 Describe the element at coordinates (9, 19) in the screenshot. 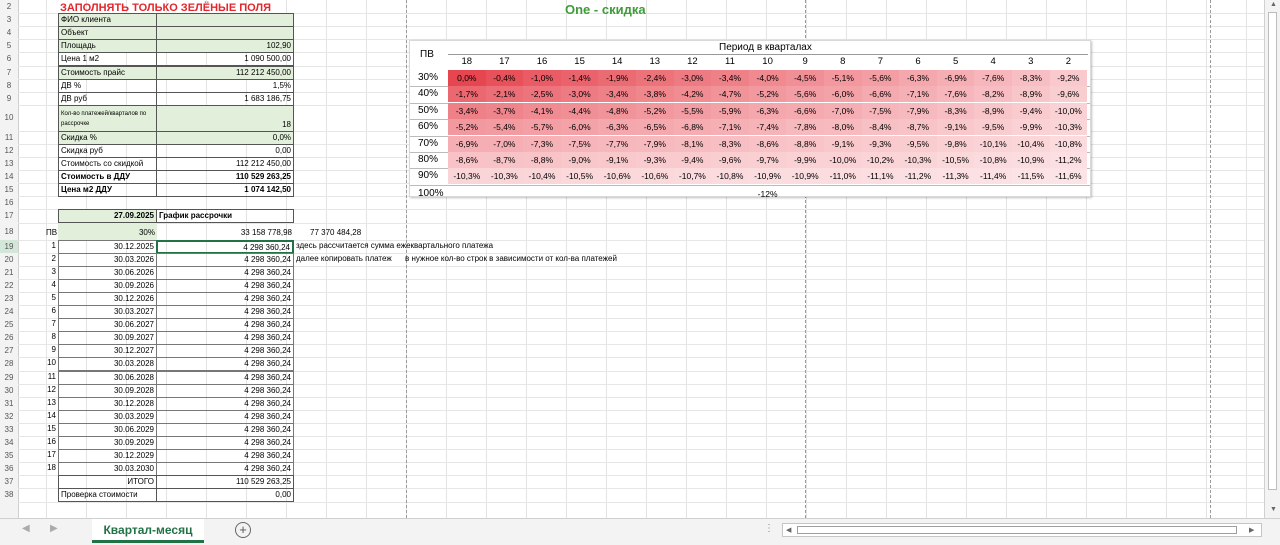

I see `row-header: 3` at that location.